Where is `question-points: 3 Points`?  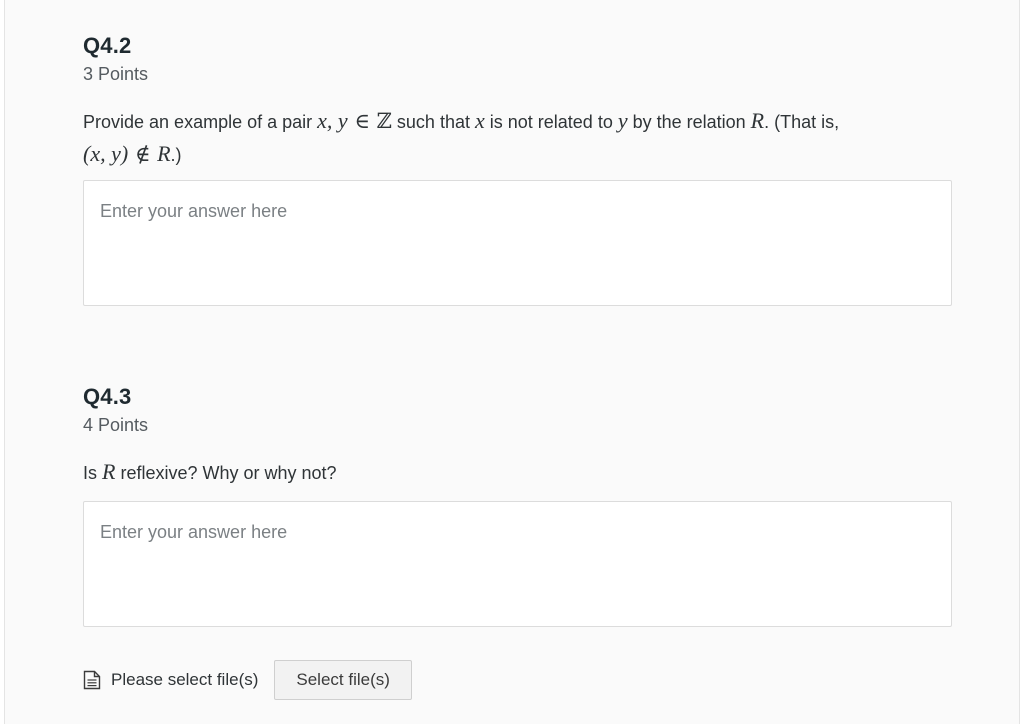 question-points: 3 Points is located at coordinates (116, 74).